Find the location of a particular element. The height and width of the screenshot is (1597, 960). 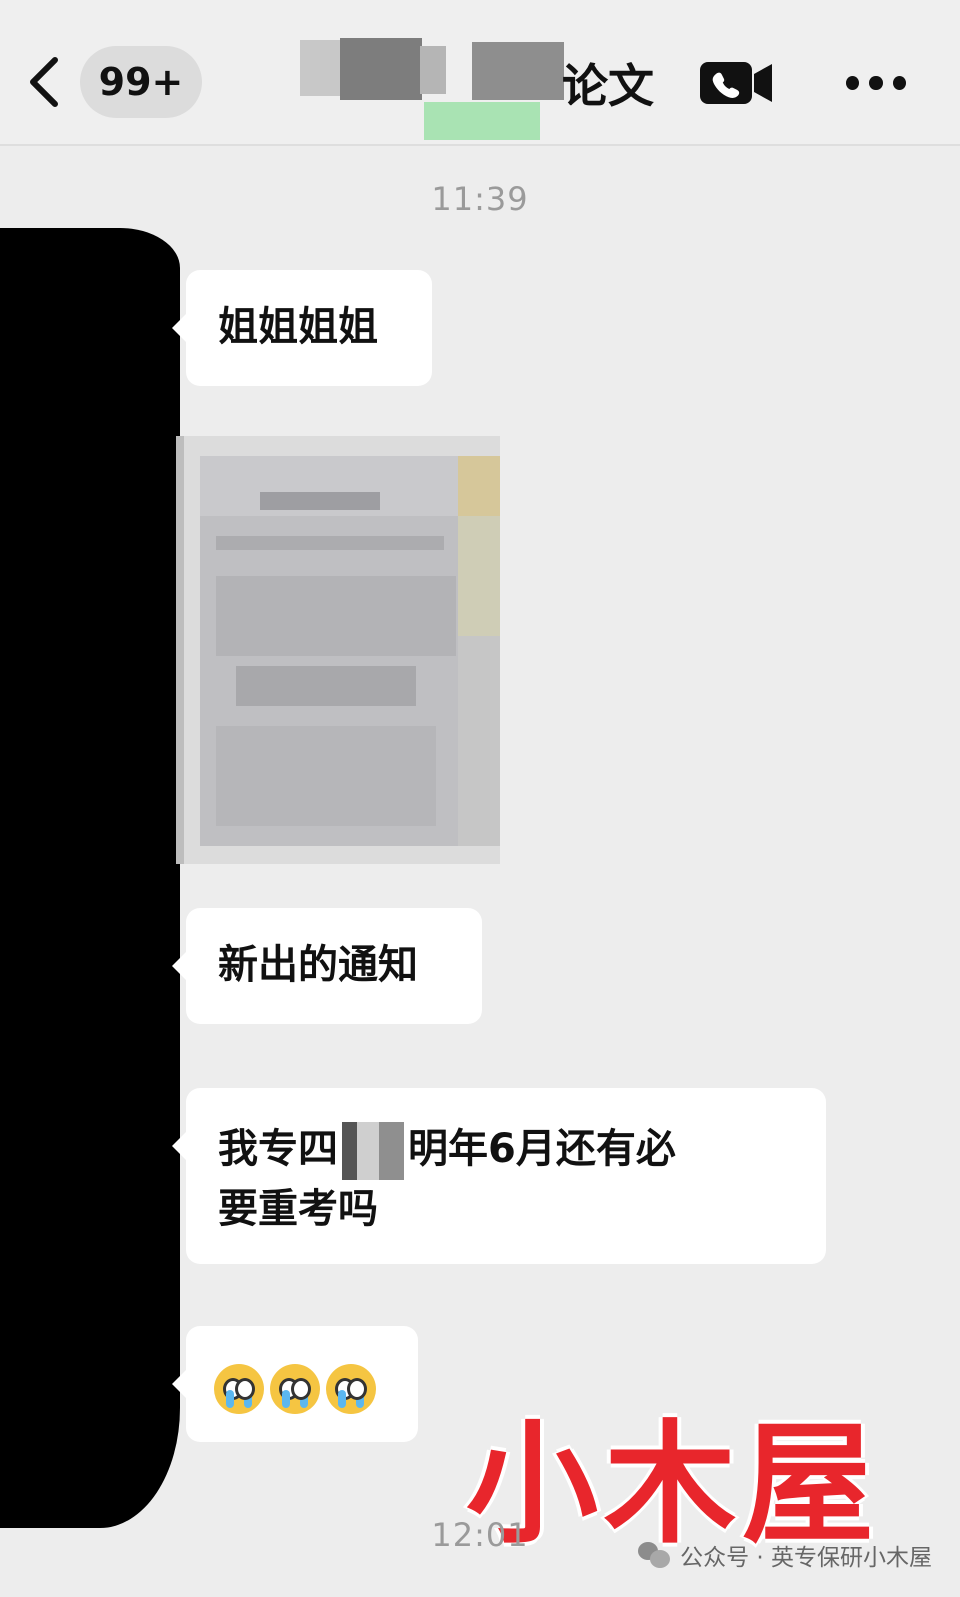

chat-title: 论文 is located at coordinates (480, 80).